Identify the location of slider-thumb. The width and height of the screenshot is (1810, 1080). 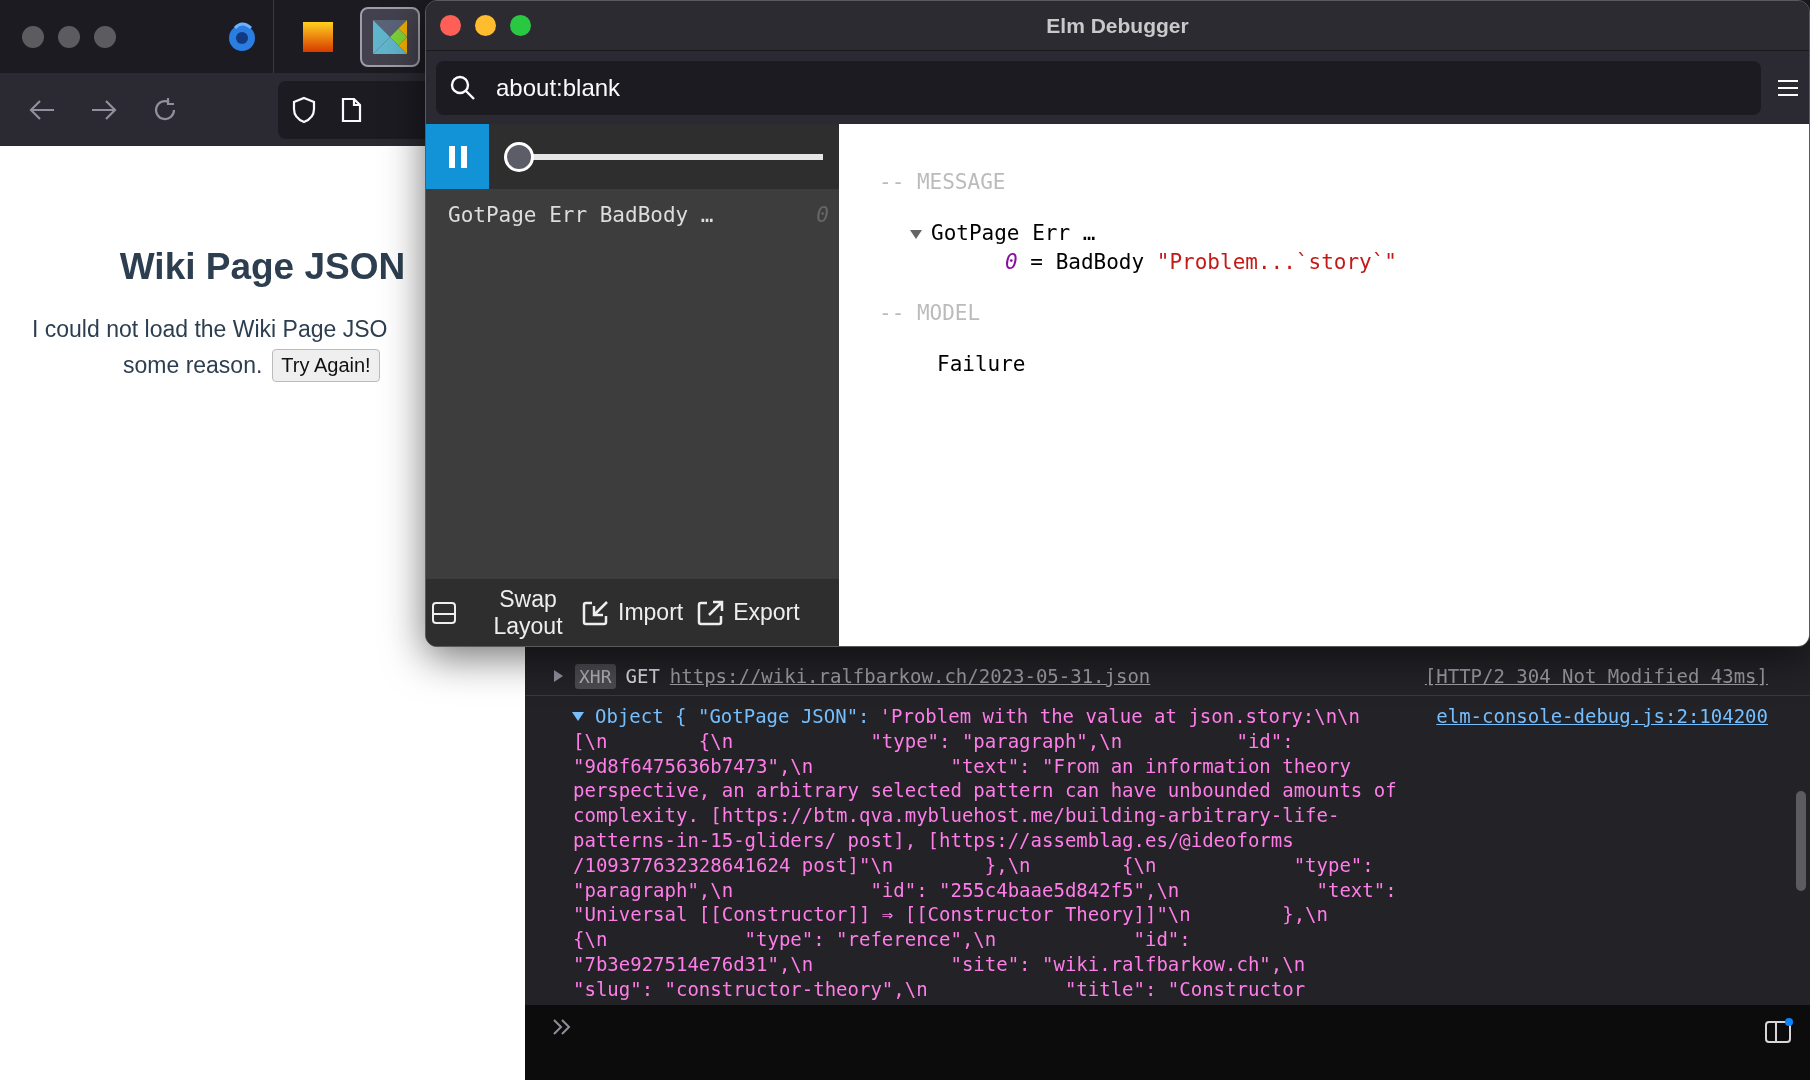
(519, 156).